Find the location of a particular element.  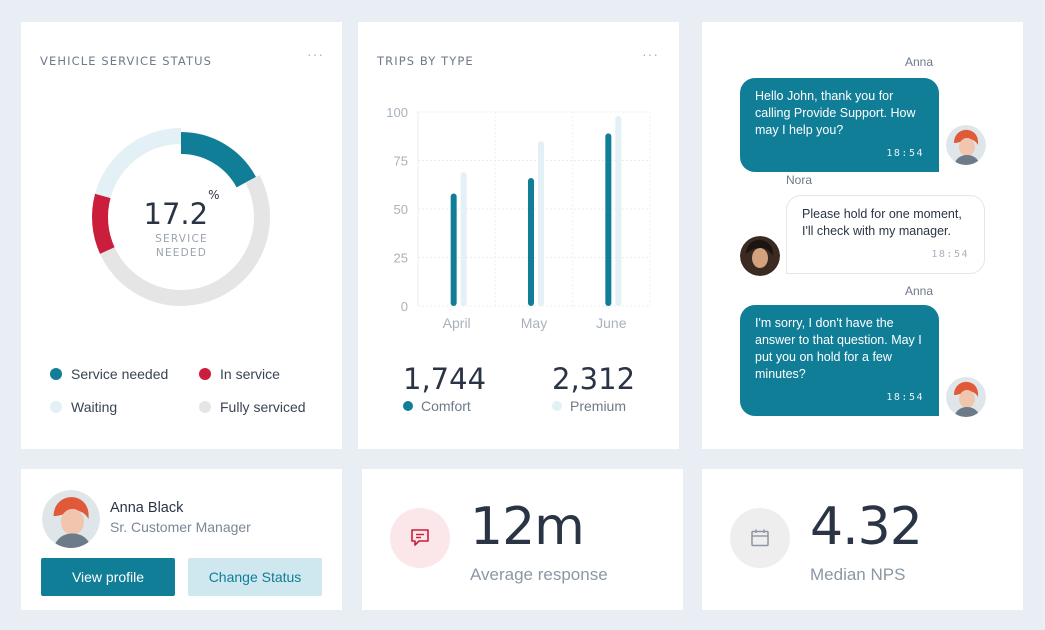

stat-premium: 2,312 Premium is located at coordinates (593, 388).